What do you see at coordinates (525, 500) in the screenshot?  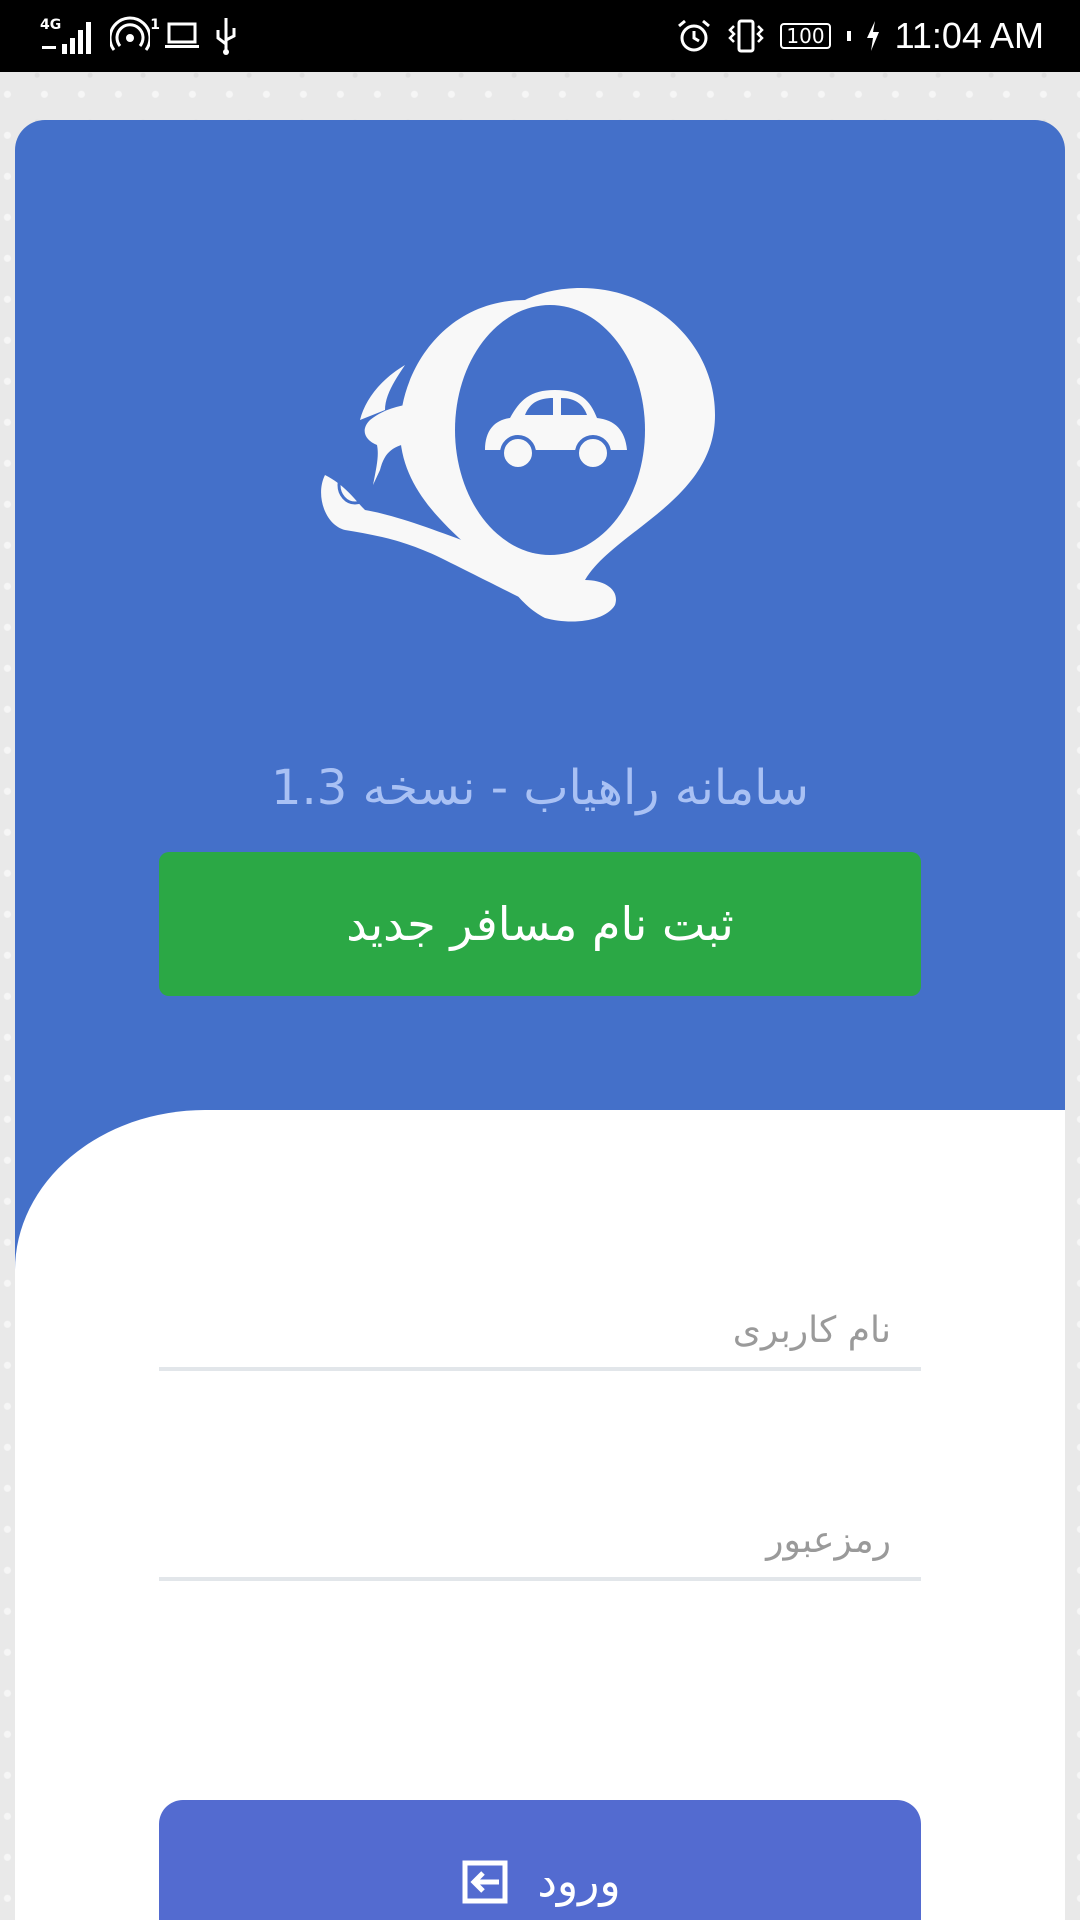 I see `location-pin-car-icon` at bounding box center [525, 500].